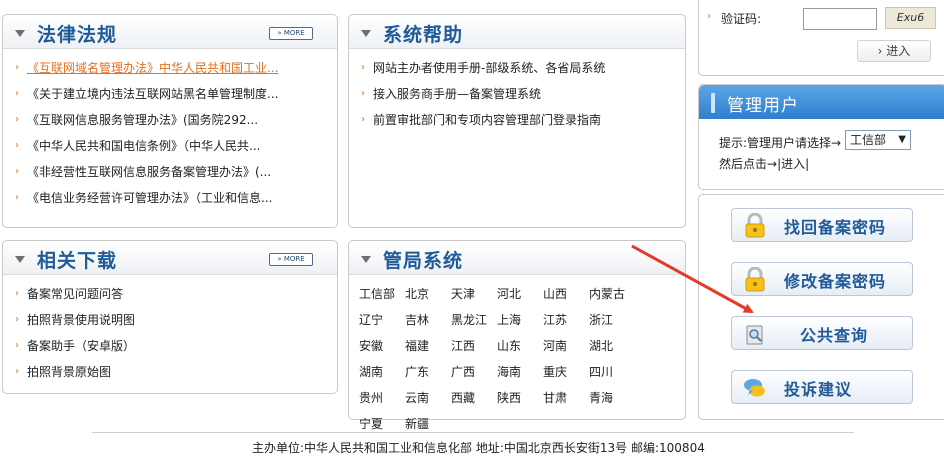 This screenshot has width=944, height=460. I want to click on province-link: 江西, so click(474, 350).